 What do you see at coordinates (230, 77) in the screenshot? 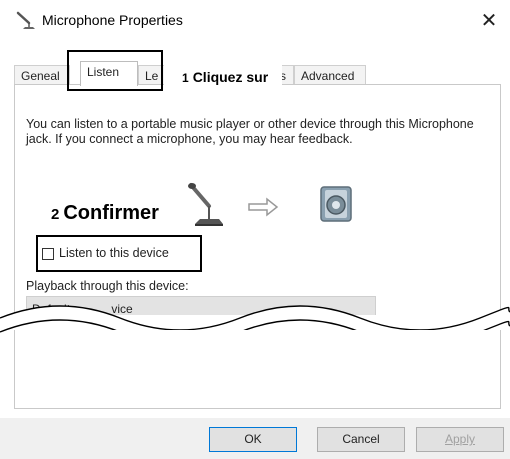
I see `step1-text: Cliquez sur` at bounding box center [230, 77].